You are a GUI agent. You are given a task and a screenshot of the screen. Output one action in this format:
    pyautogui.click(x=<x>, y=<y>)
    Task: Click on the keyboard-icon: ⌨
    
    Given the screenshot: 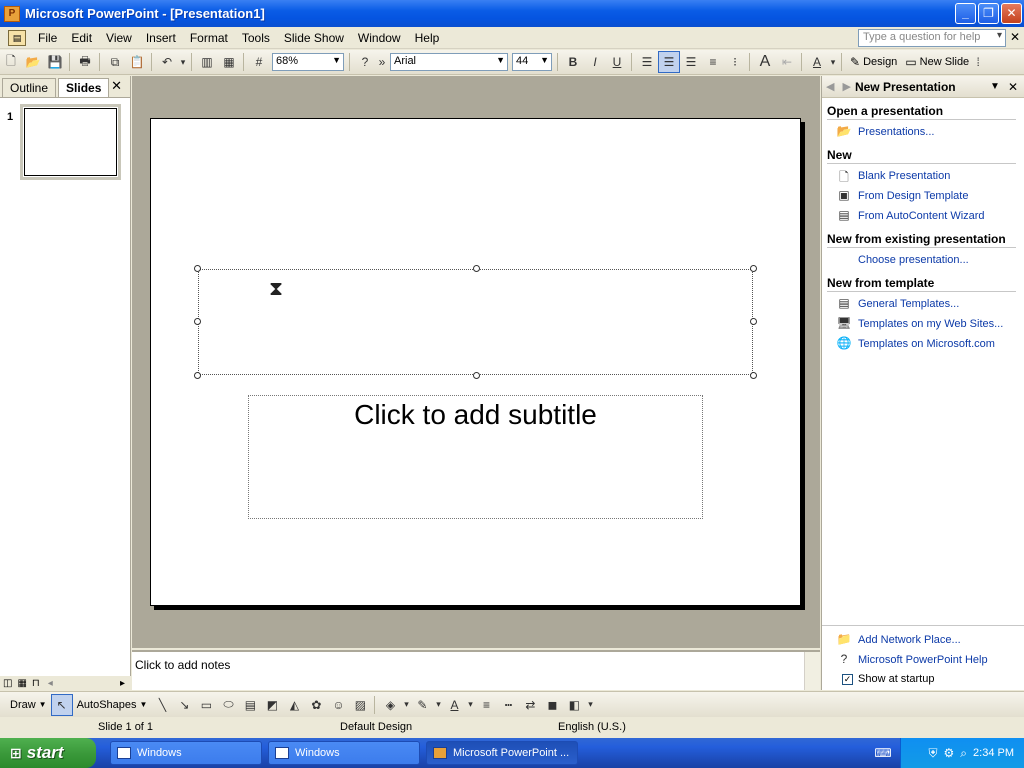 What is the action you would take?
    pyautogui.click(x=883, y=753)
    